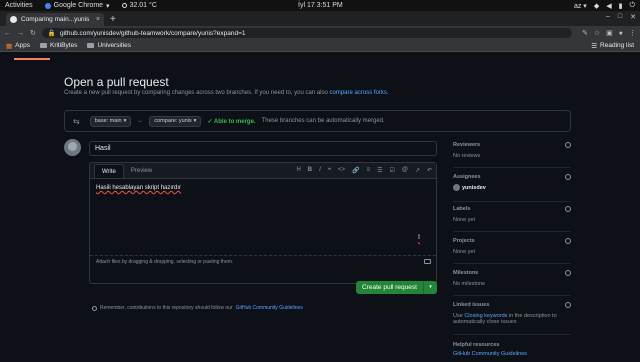  Describe the element at coordinates (109, 45) in the screenshot. I see `bookmark-universities: Universities` at that location.